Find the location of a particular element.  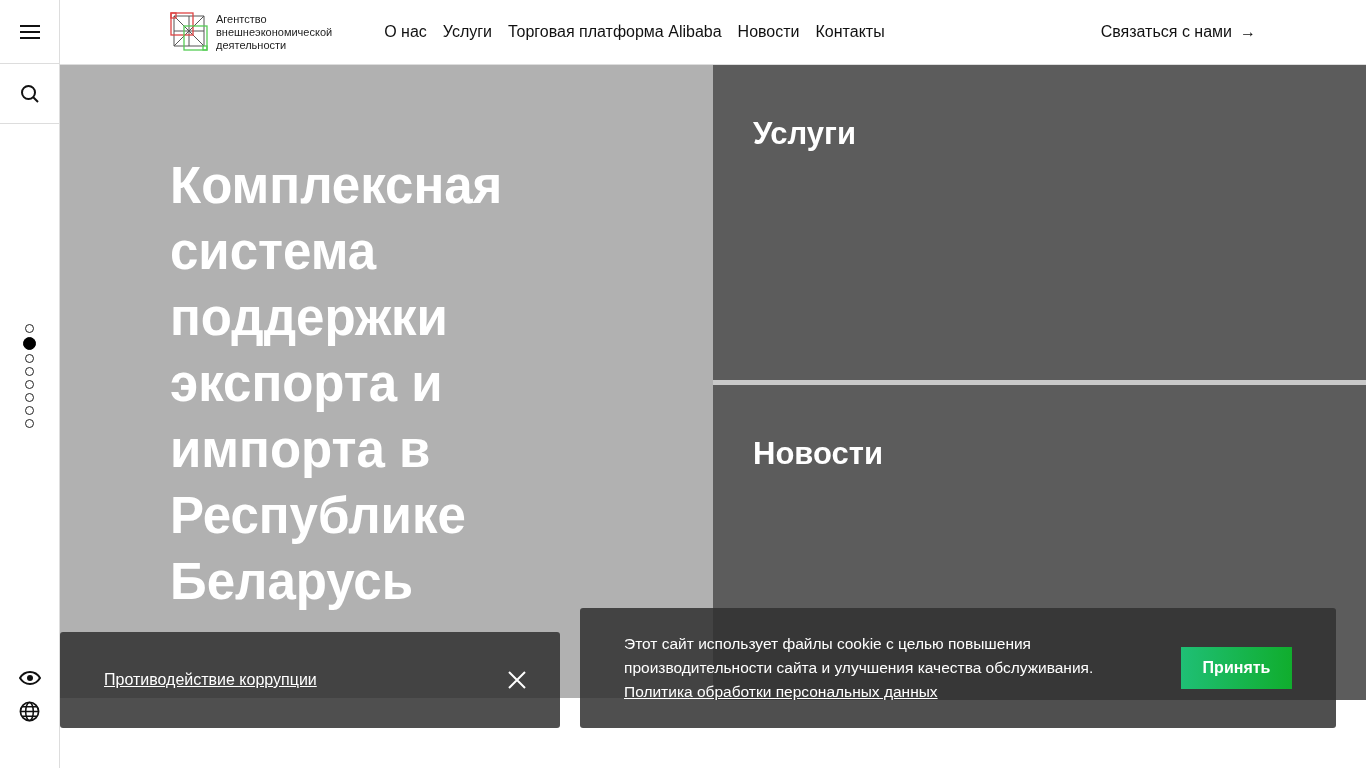

logo-text: внешнеэкономической is located at coordinates (274, 32).